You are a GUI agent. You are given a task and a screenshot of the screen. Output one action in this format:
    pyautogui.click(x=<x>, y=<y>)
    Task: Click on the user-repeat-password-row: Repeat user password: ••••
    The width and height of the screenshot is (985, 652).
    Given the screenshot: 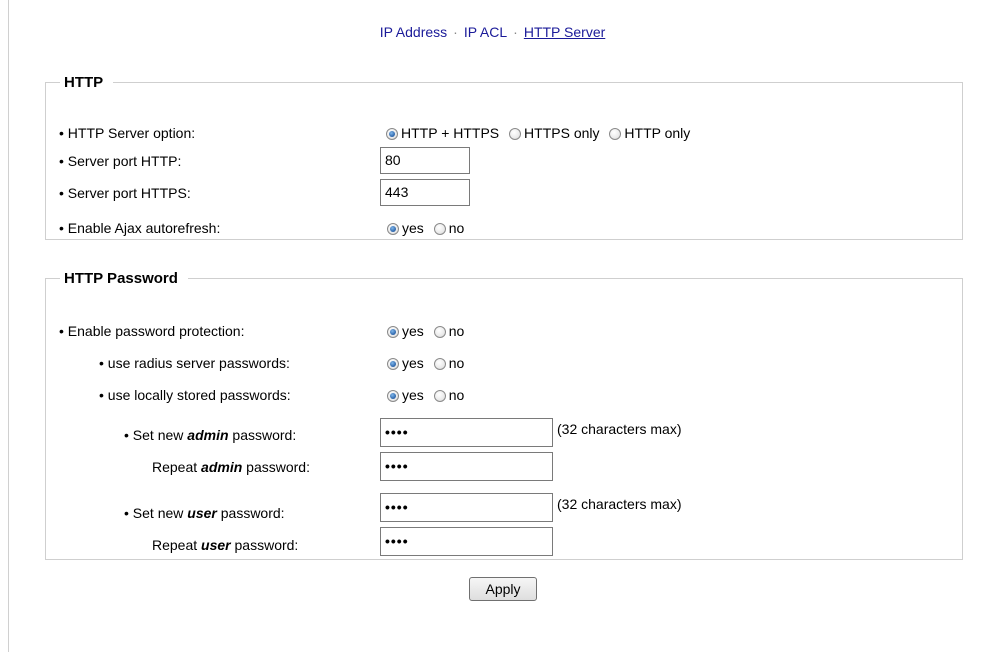 What is the action you would take?
    pyautogui.click(x=509, y=542)
    